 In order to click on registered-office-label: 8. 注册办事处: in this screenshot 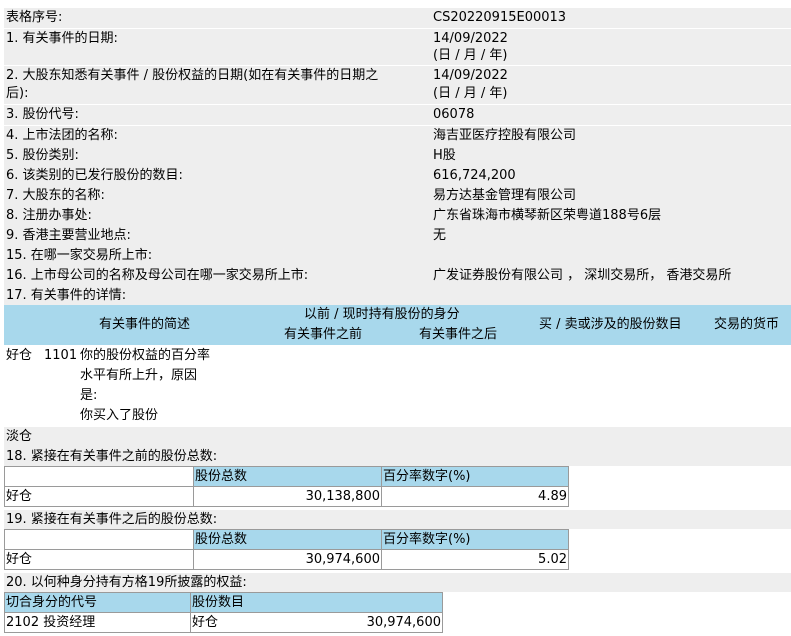, I will do `click(49, 215)`.